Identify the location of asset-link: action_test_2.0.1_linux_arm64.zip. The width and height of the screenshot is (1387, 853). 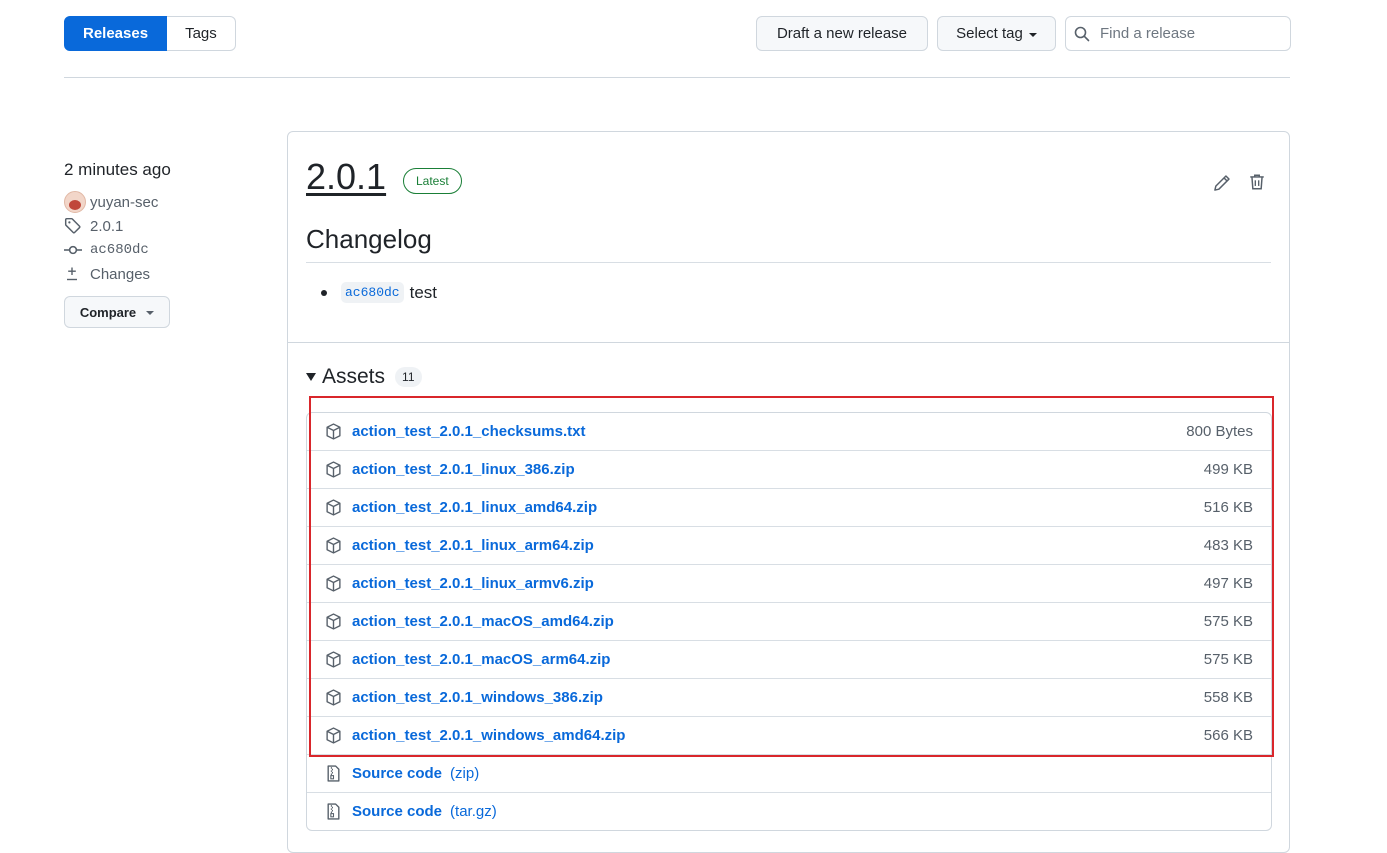
(473, 545).